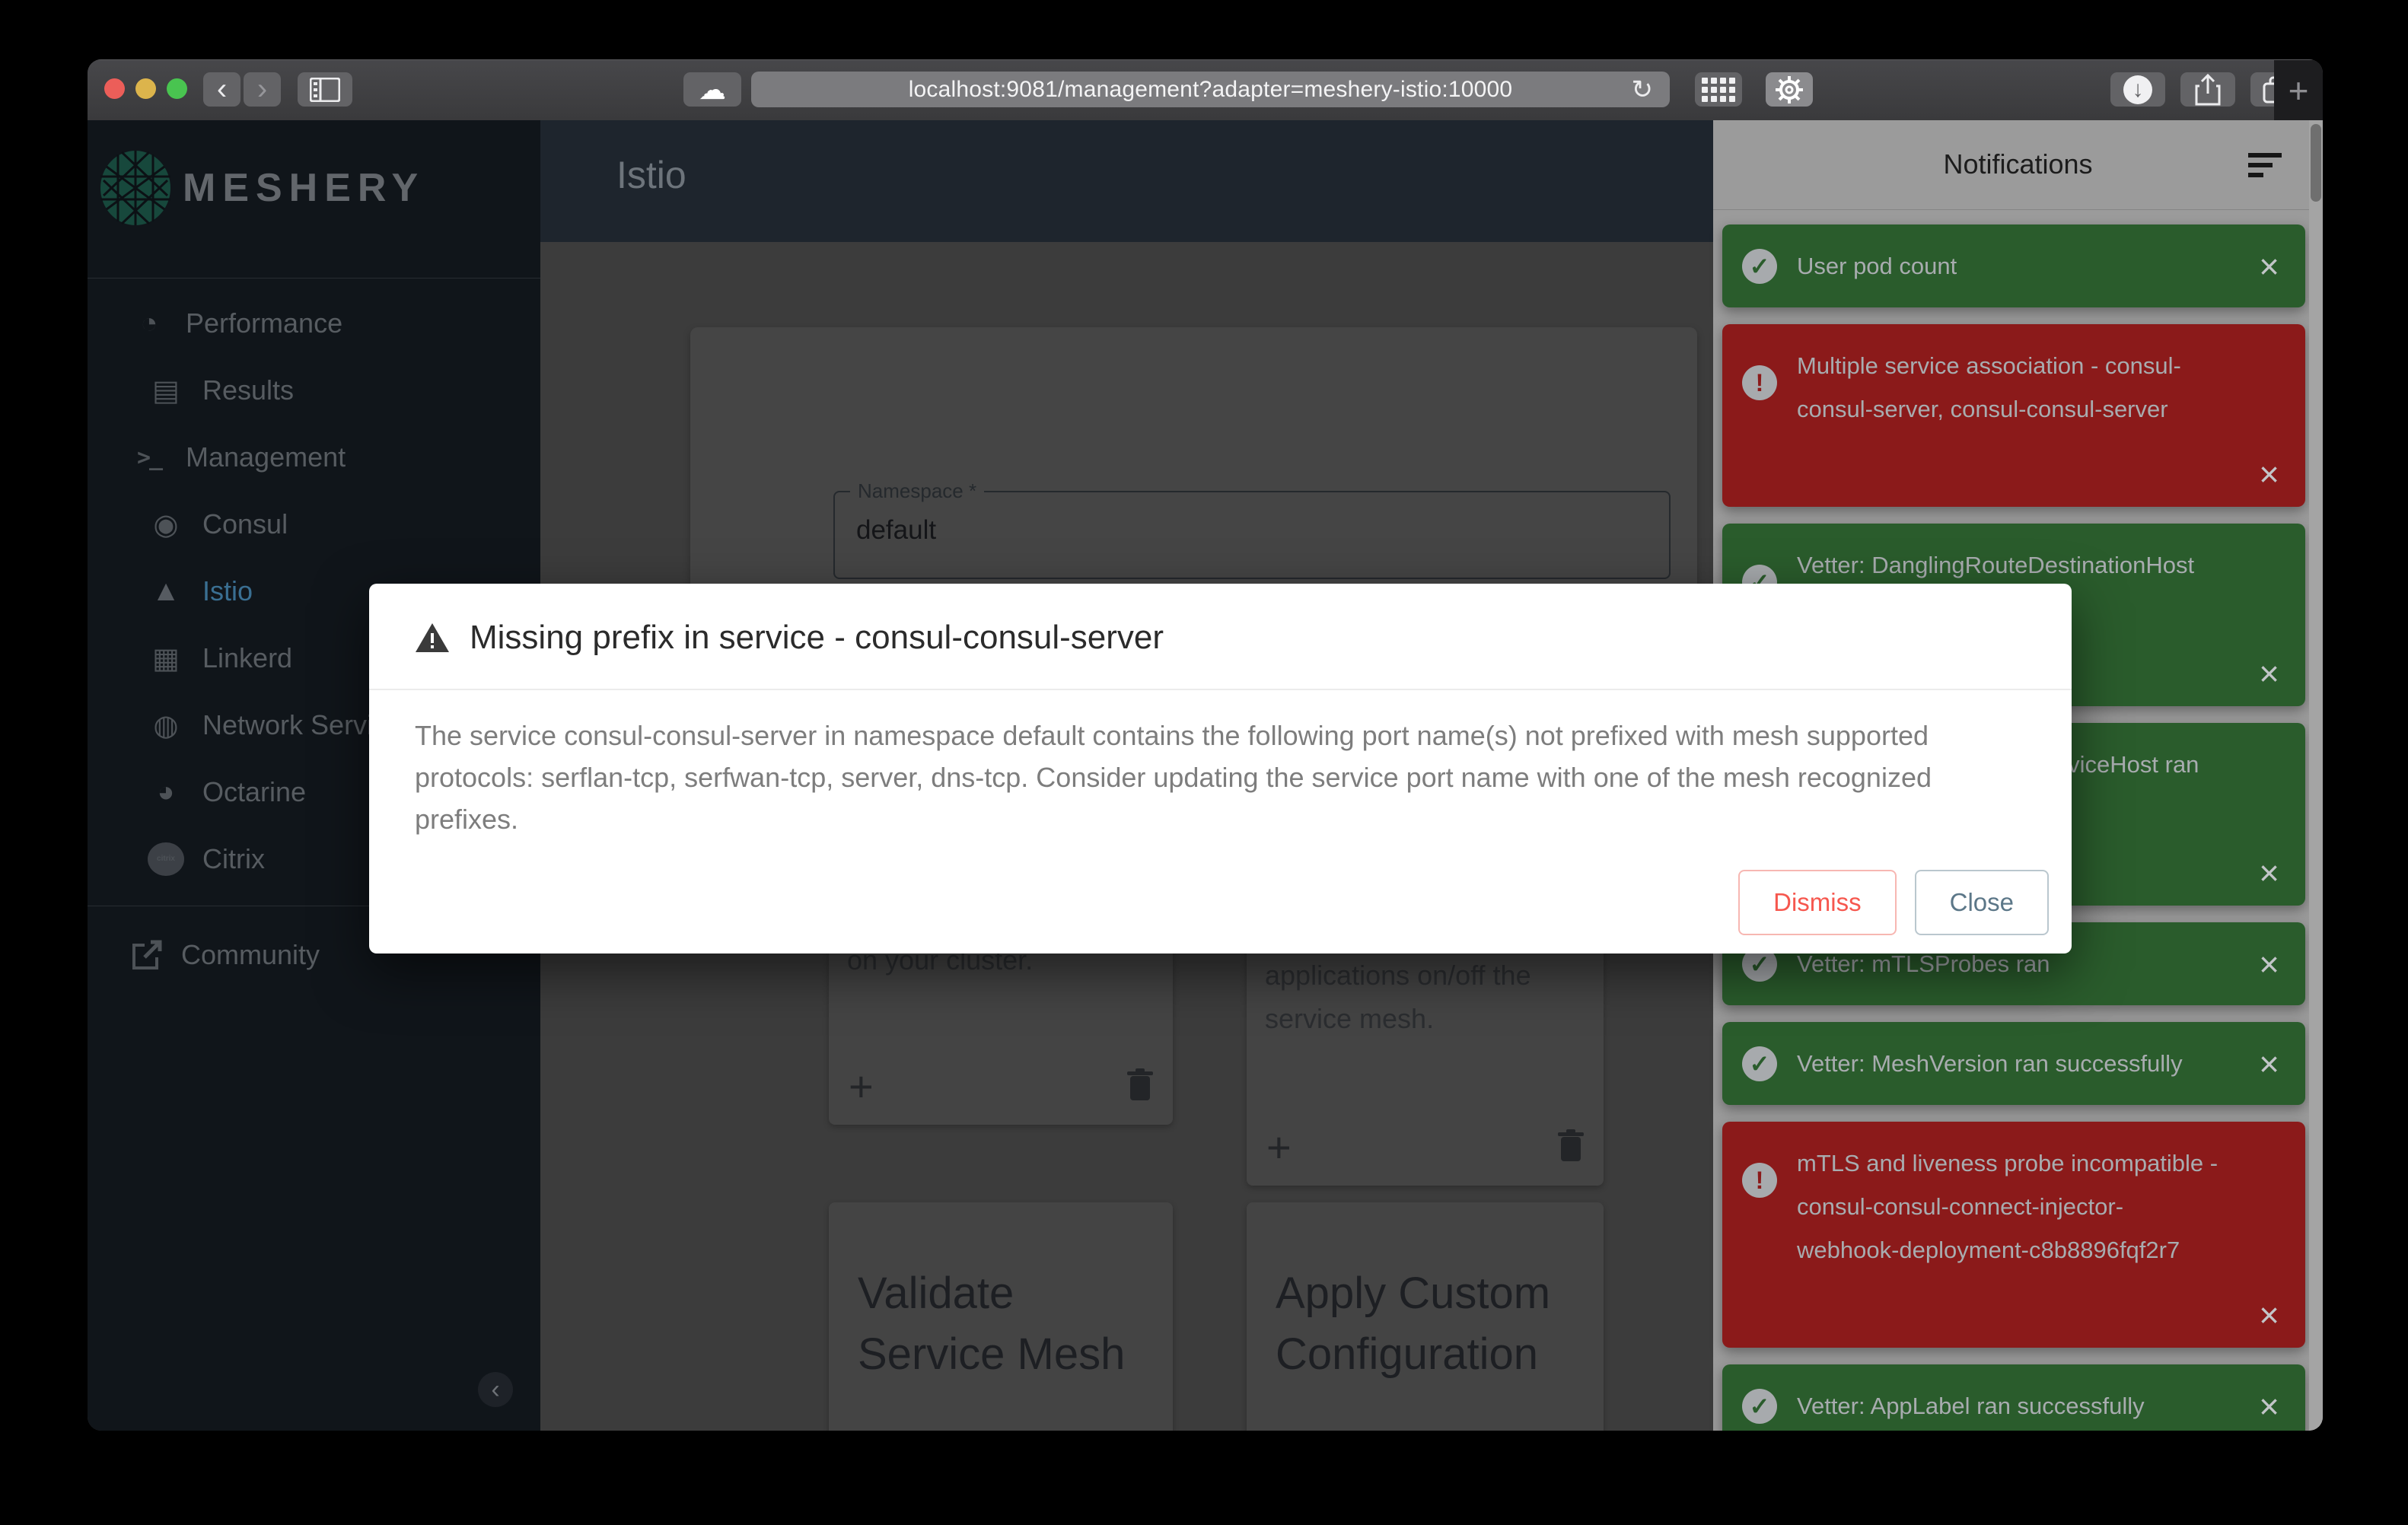 The height and width of the screenshot is (1525, 2408). I want to click on sidebar-item-label: Performance, so click(264, 323).